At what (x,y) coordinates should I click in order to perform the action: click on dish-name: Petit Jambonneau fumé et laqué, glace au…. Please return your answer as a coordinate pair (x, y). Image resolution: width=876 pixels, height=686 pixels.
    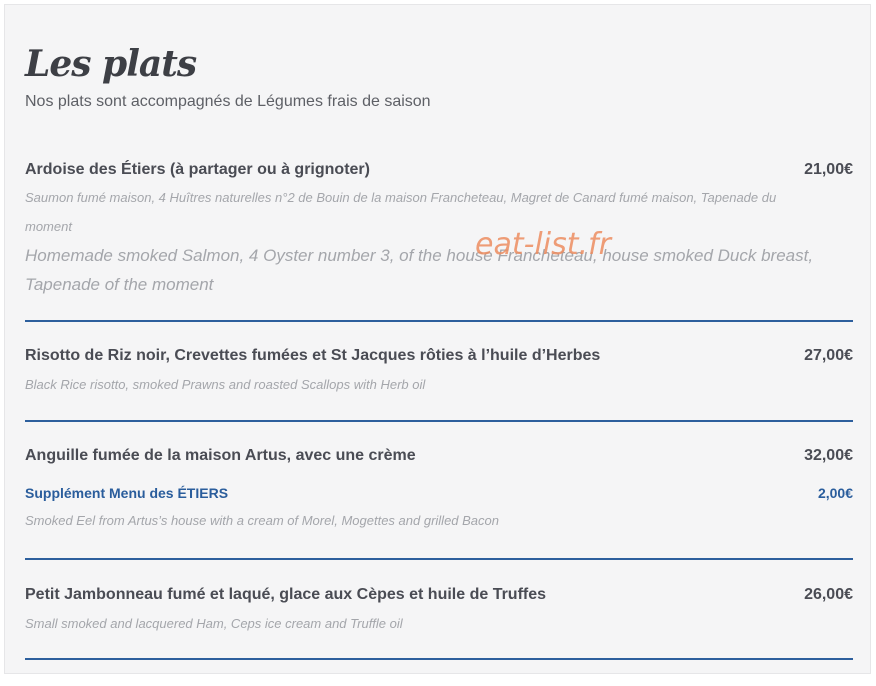
    Looking at the image, I should click on (286, 594).